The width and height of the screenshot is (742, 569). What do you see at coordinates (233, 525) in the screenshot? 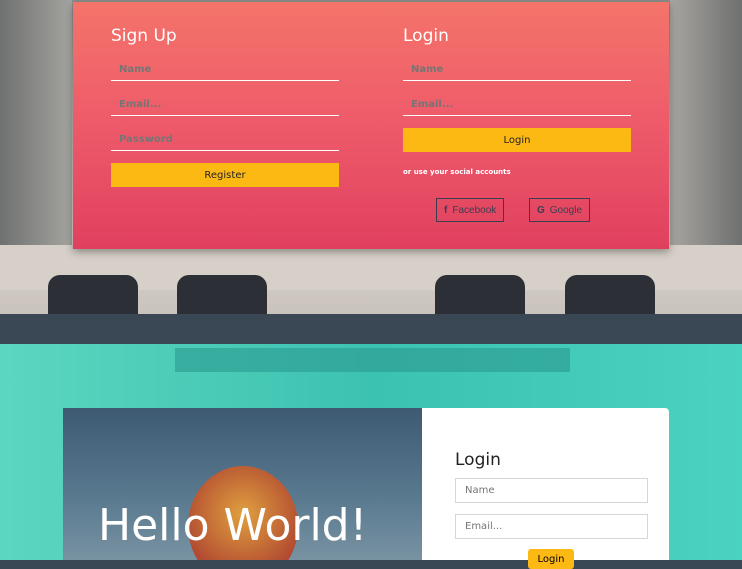
I see `hero-title: Hello World!` at bounding box center [233, 525].